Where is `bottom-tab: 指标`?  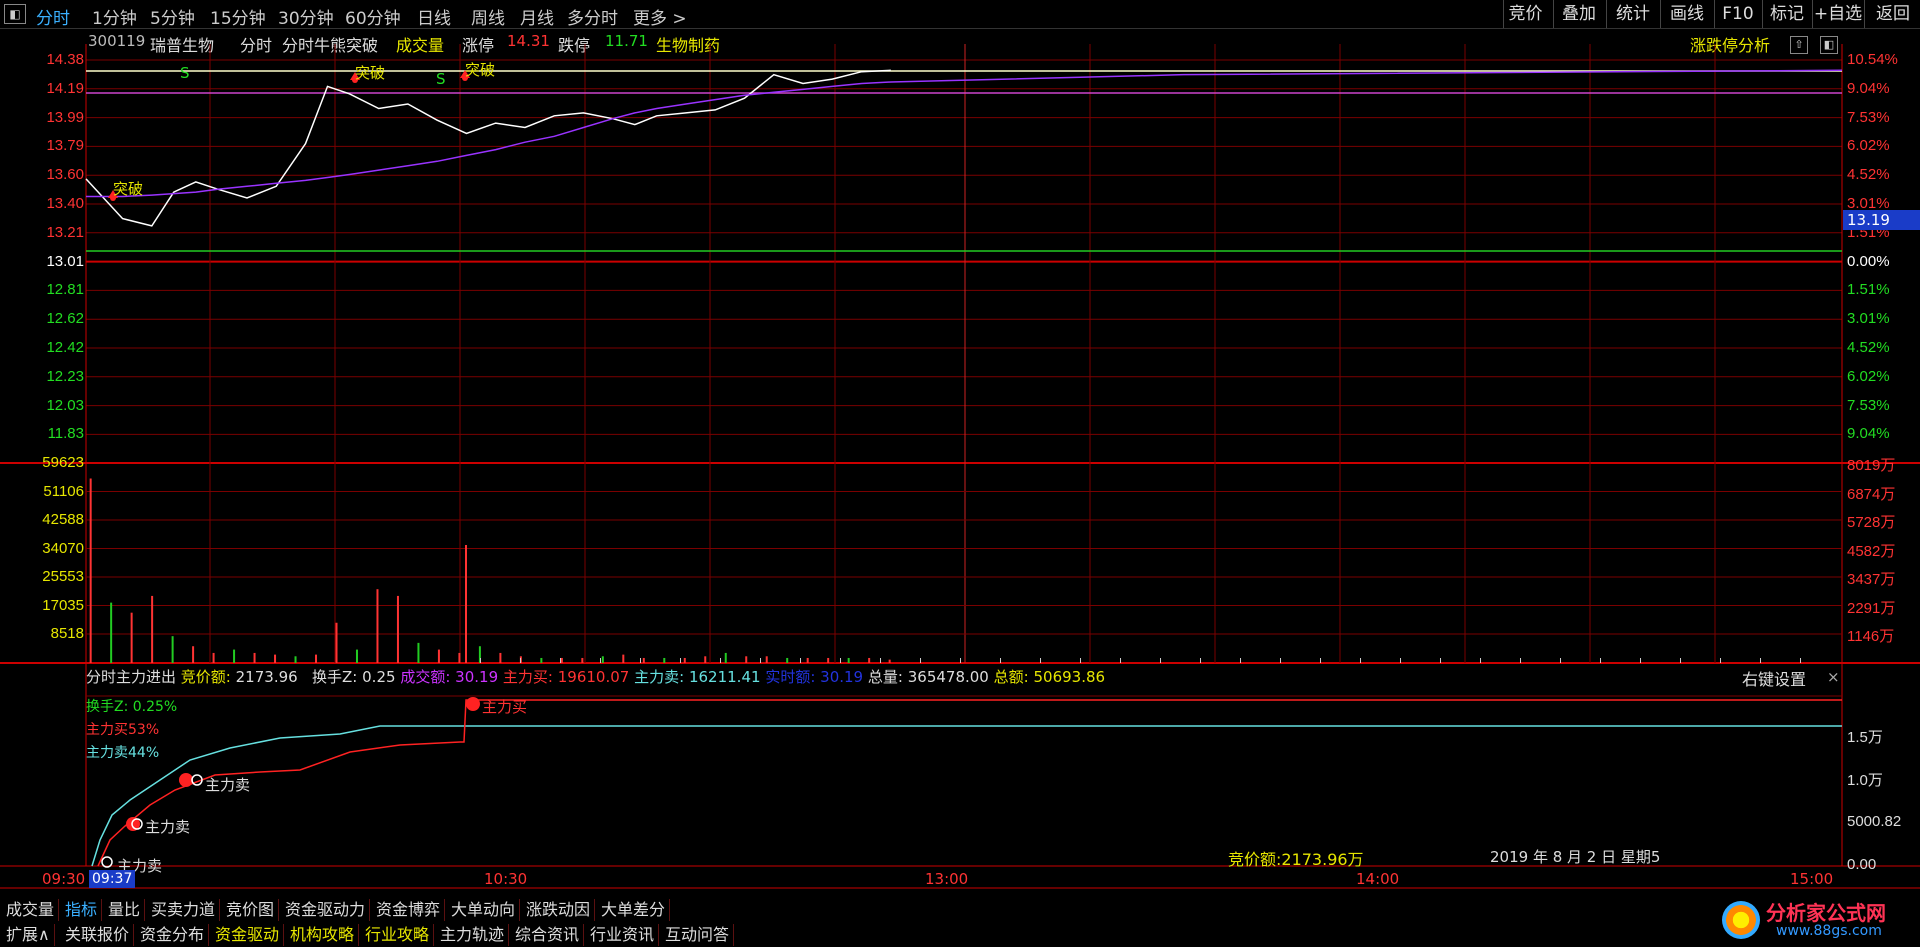
bottom-tab: 指标 is located at coordinates (82, 910).